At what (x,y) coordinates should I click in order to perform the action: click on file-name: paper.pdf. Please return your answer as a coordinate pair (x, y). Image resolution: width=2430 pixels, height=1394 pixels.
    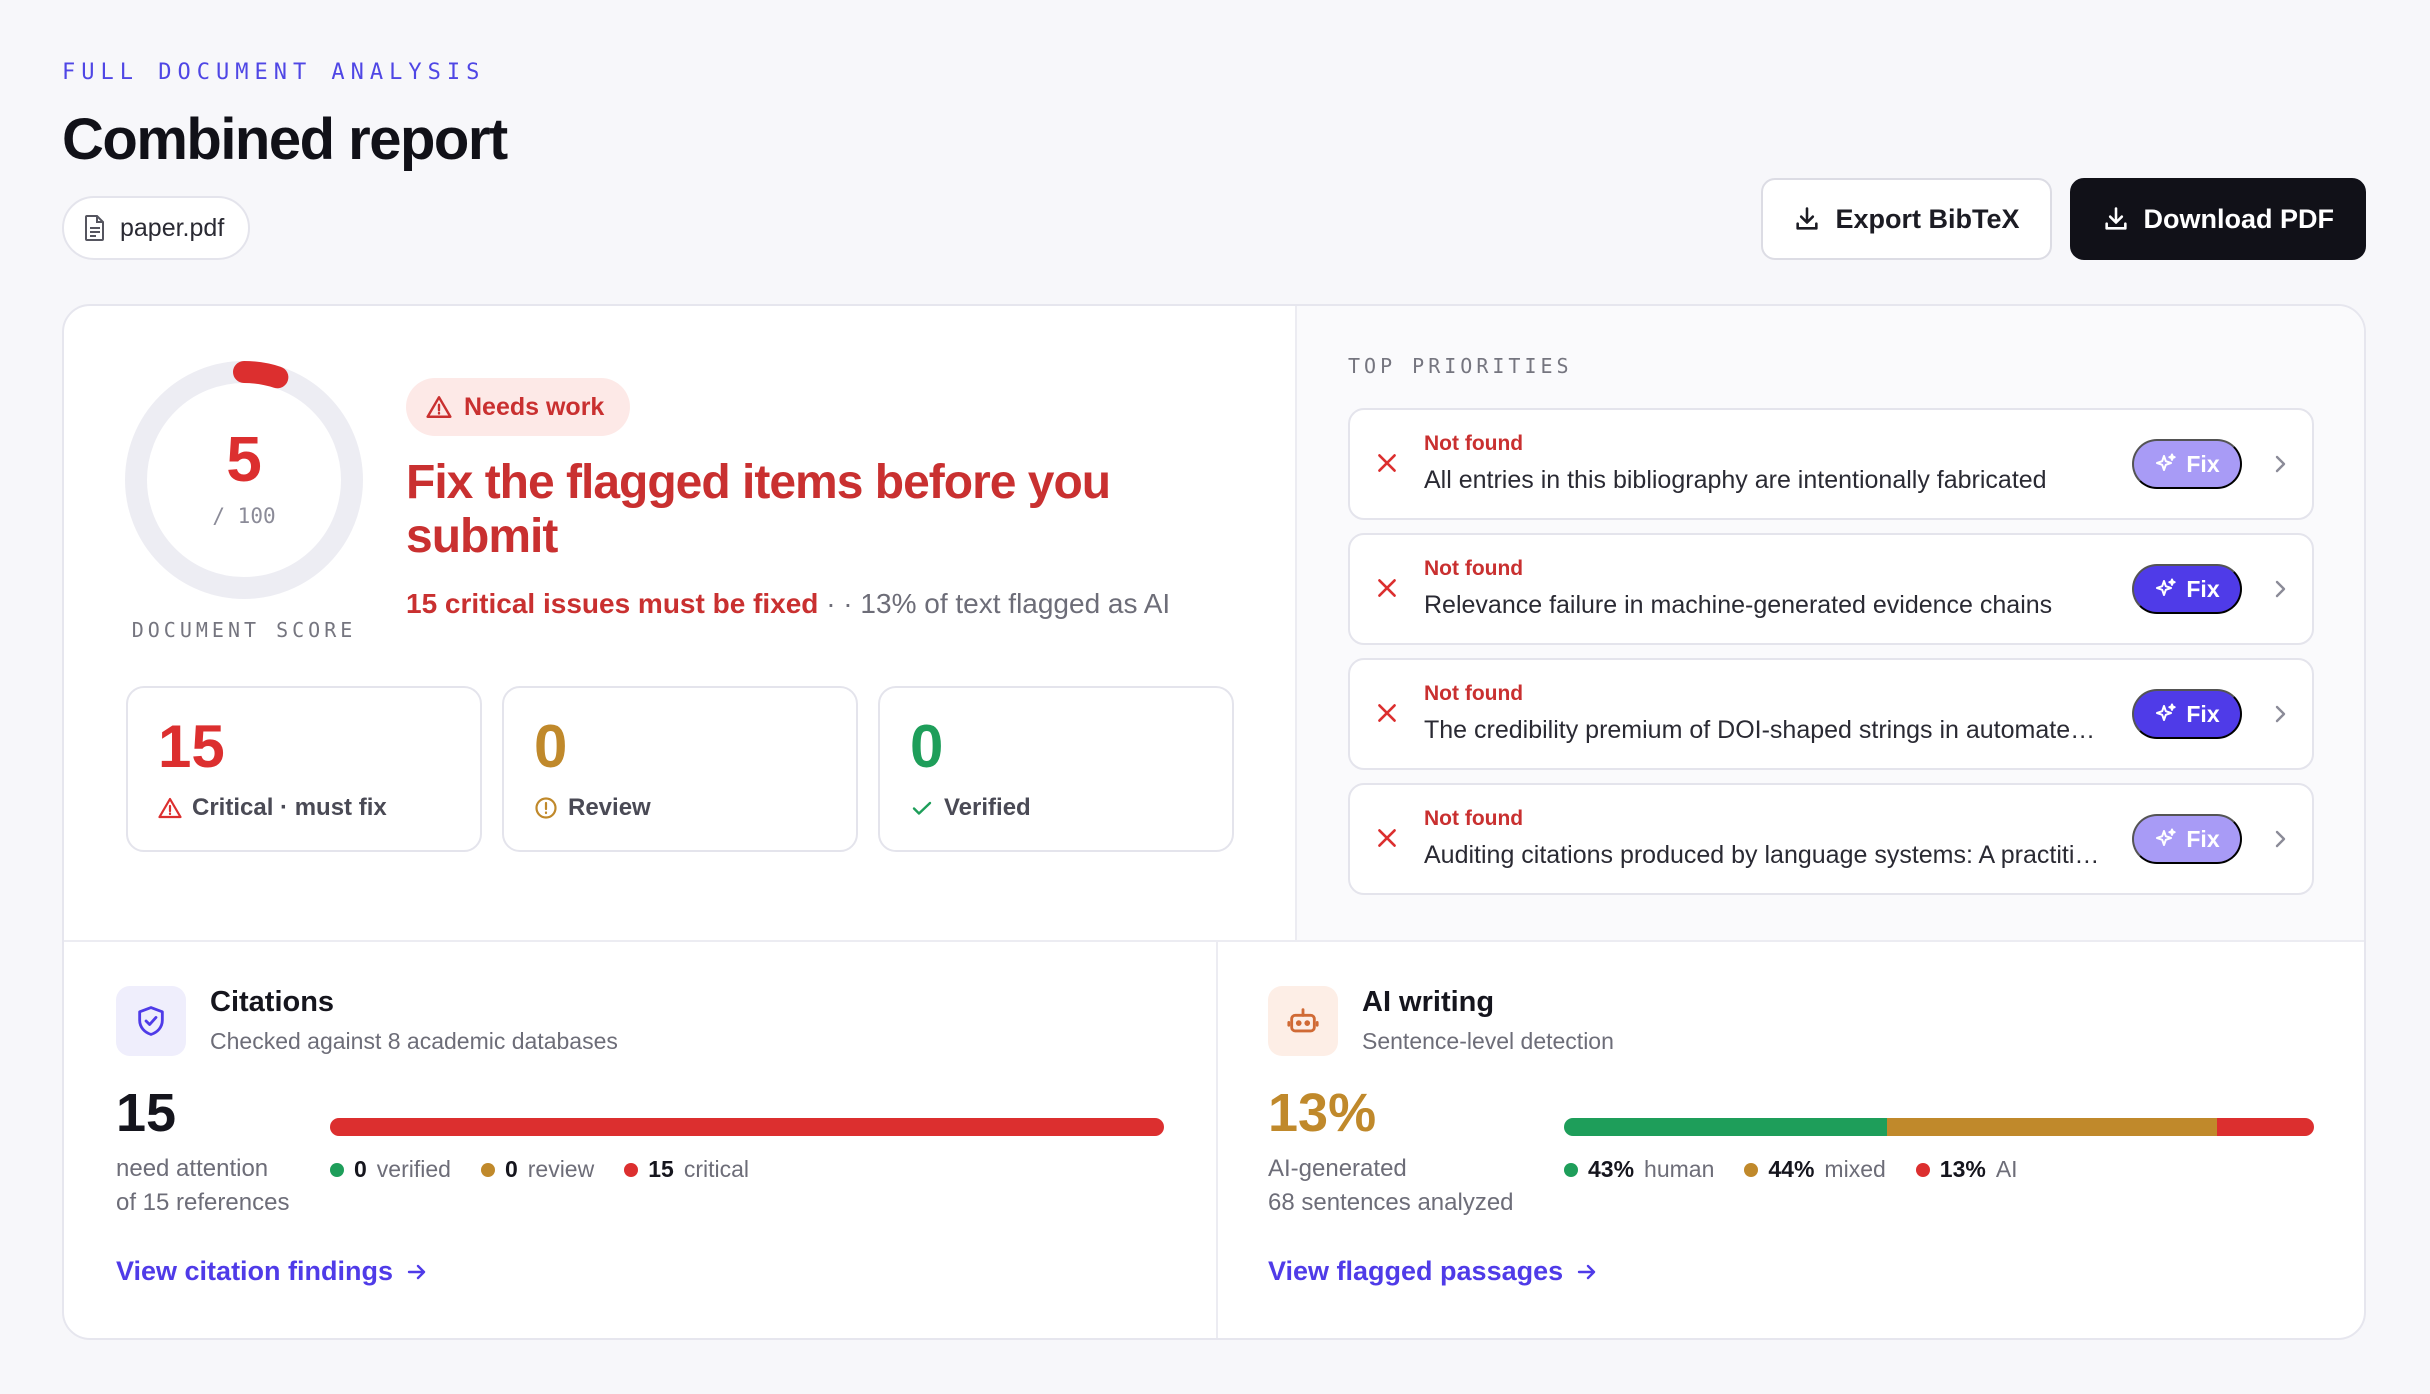
    Looking at the image, I should click on (172, 227).